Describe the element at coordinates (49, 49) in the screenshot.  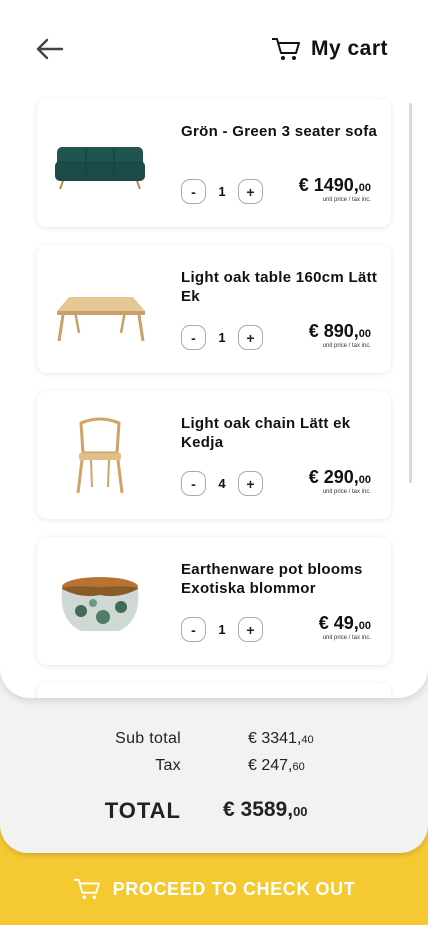
I see `back-arrow-icon` at that location.